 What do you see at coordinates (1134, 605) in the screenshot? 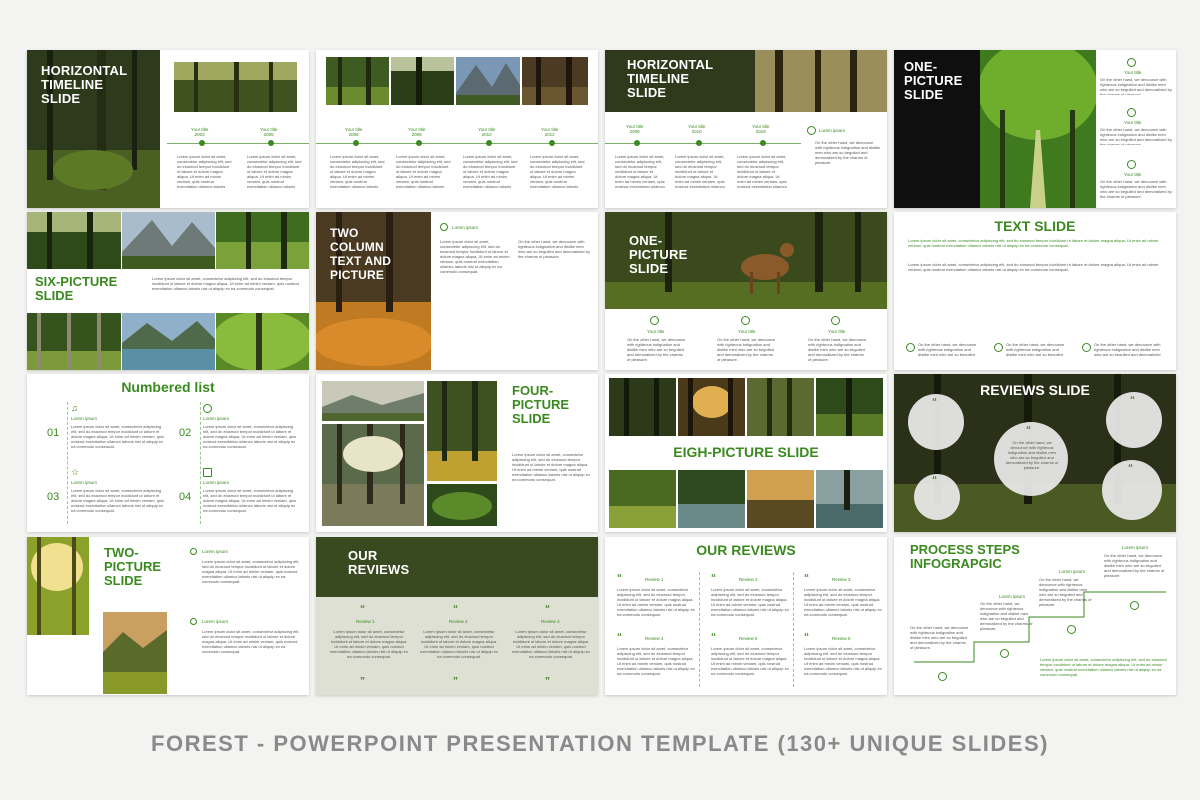
I see `tree-icon` at bounding box center [1134, 605].